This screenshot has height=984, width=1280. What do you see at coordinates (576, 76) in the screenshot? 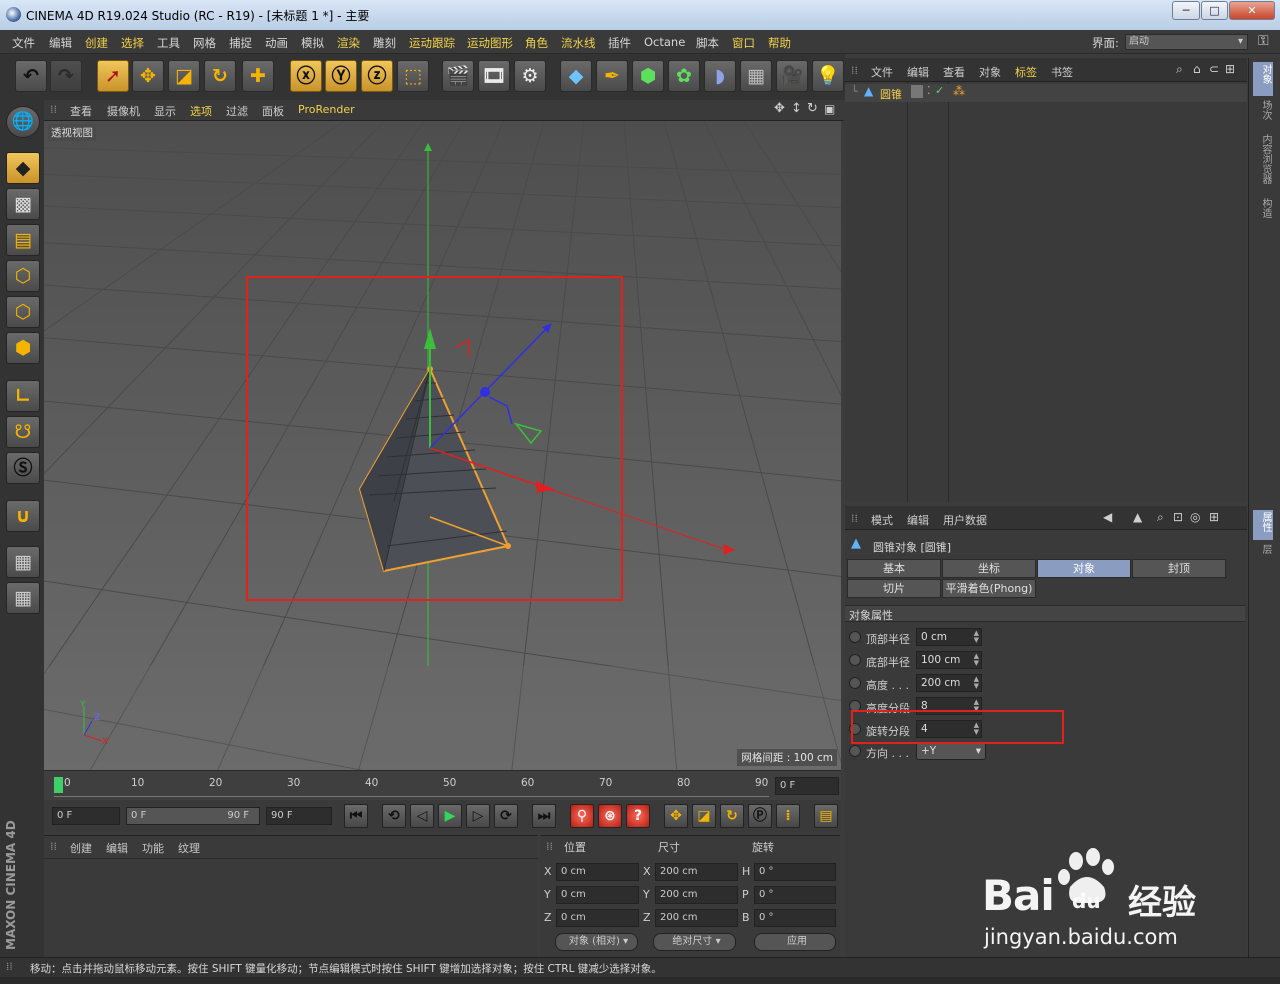
I see `add-cube-button: ◆` at bounding box center [576, 76].